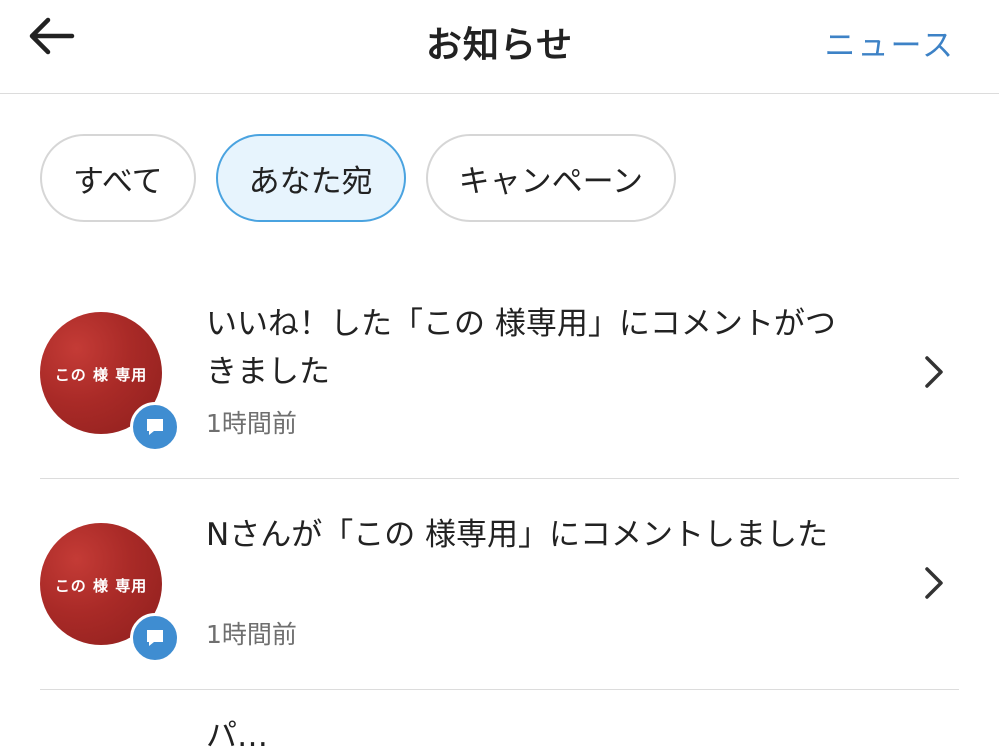 This screenshot has width=999, height=750. I want to click on notification-text: いいね！した「この 様専用」にコメントがつきました, so click(521, 348).